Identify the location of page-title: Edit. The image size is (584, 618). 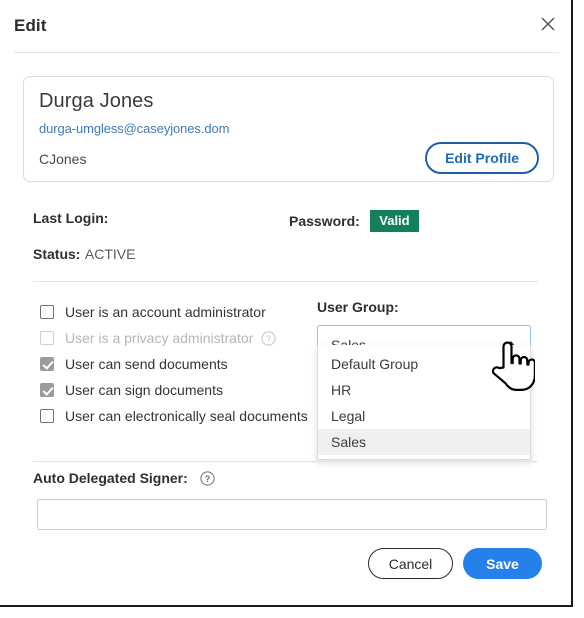
(30, 25).